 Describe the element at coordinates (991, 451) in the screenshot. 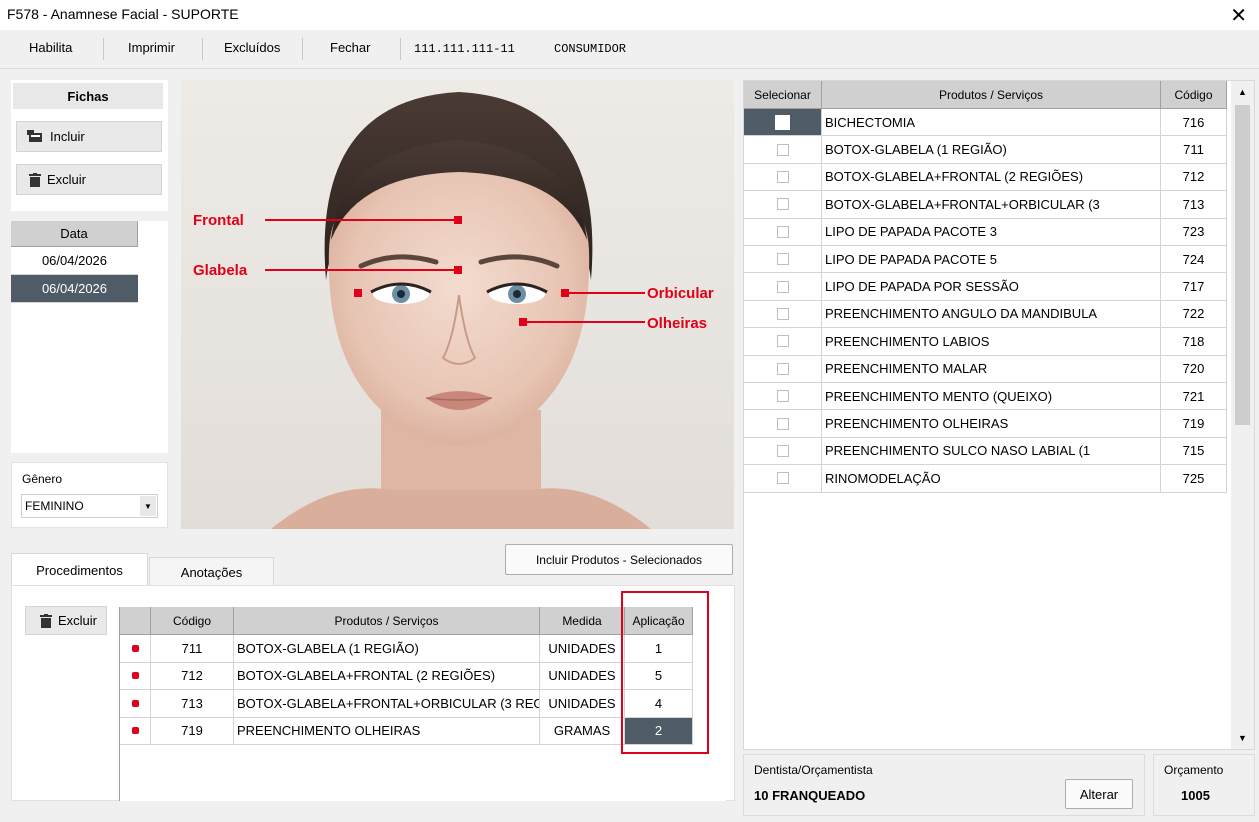

I see `product-name-cell: PREENCHIMENTO SULCO NASO LABIAL (1` at that location.